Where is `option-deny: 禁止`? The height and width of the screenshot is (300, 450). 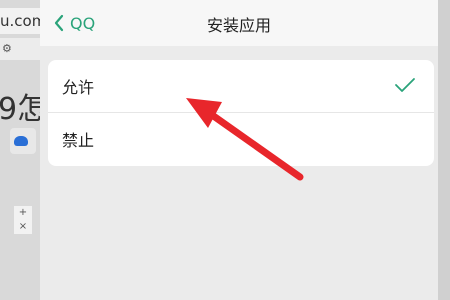
option-deny: 禁止 is located at coordinates (241, 139).